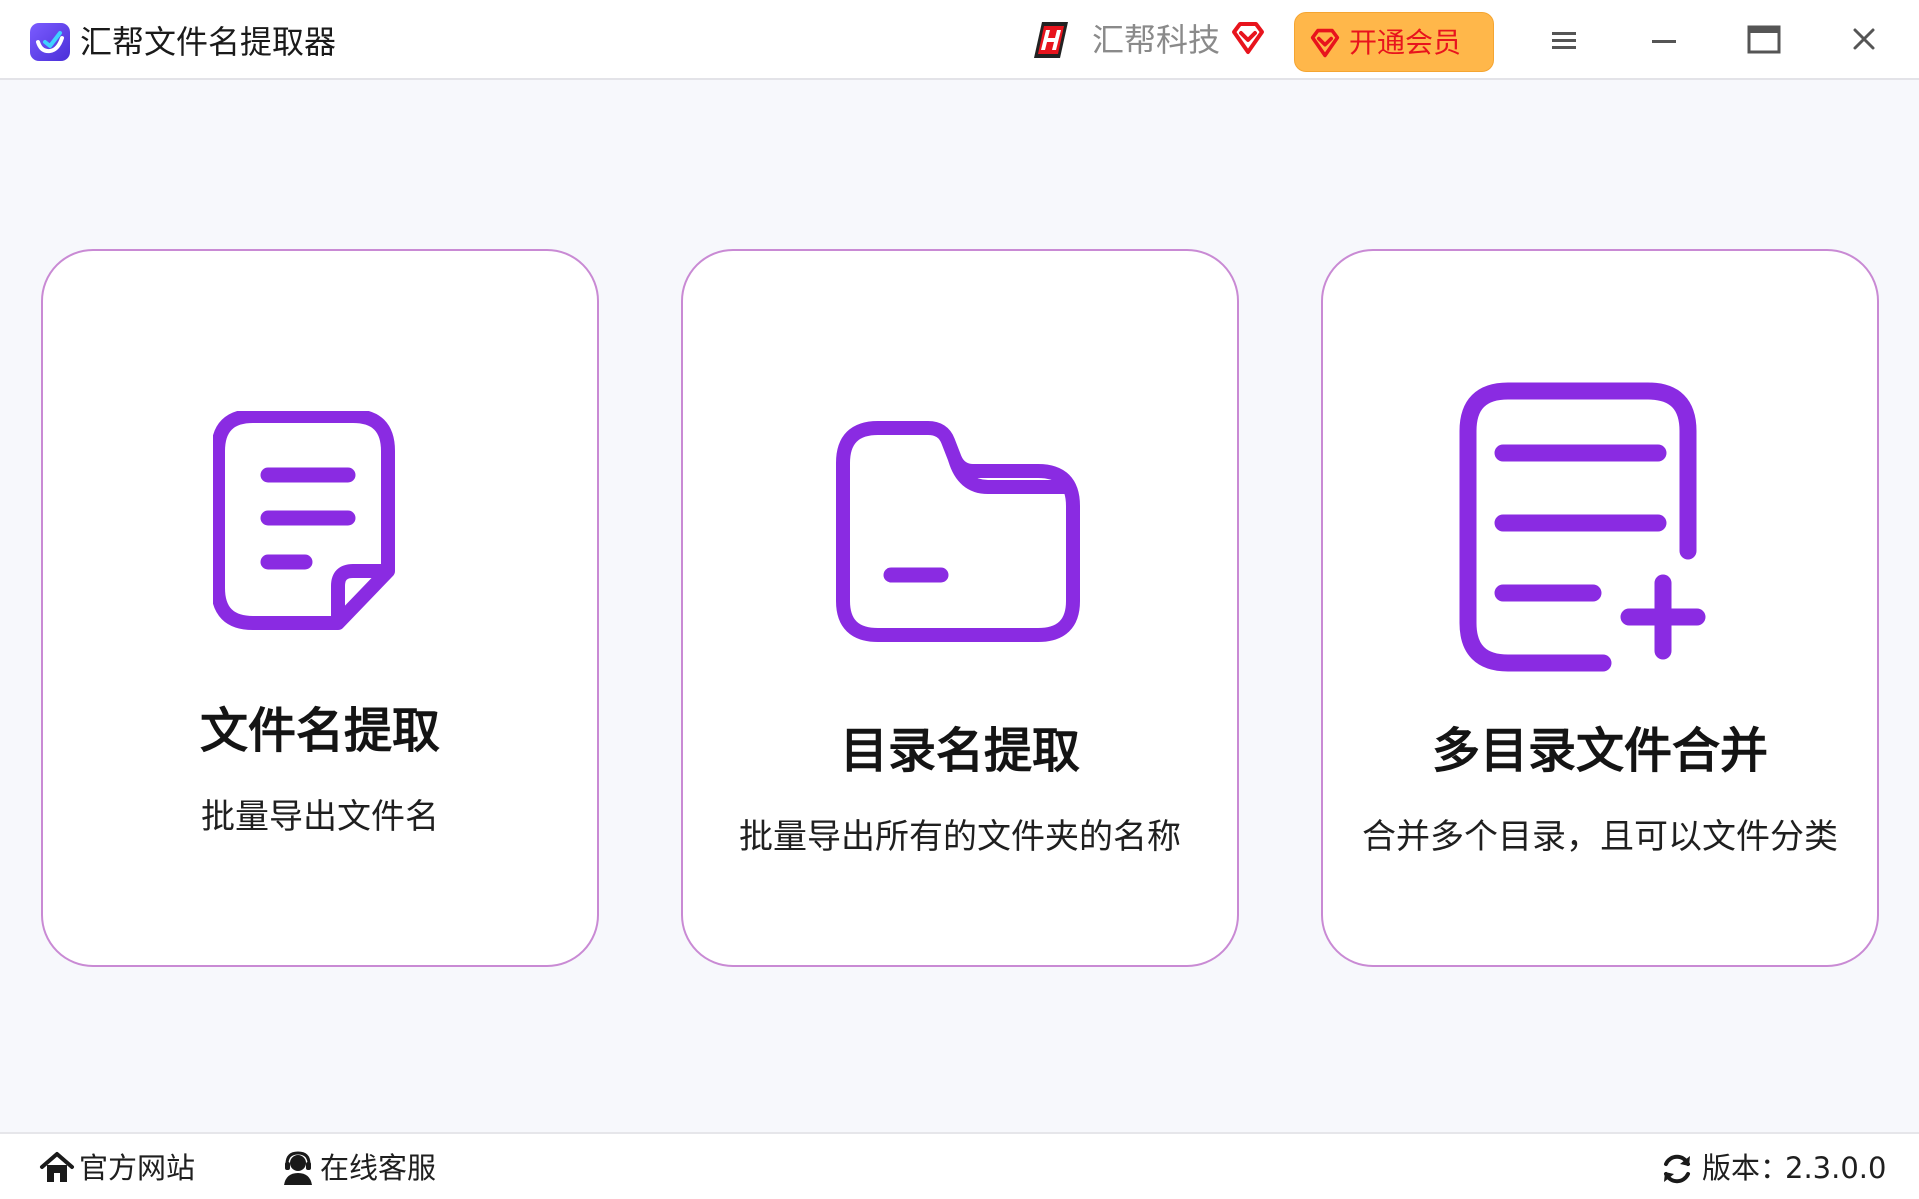 This screenshot has width=1919, height=1199. I want to click on minimize-icon, so click(1664, 41).